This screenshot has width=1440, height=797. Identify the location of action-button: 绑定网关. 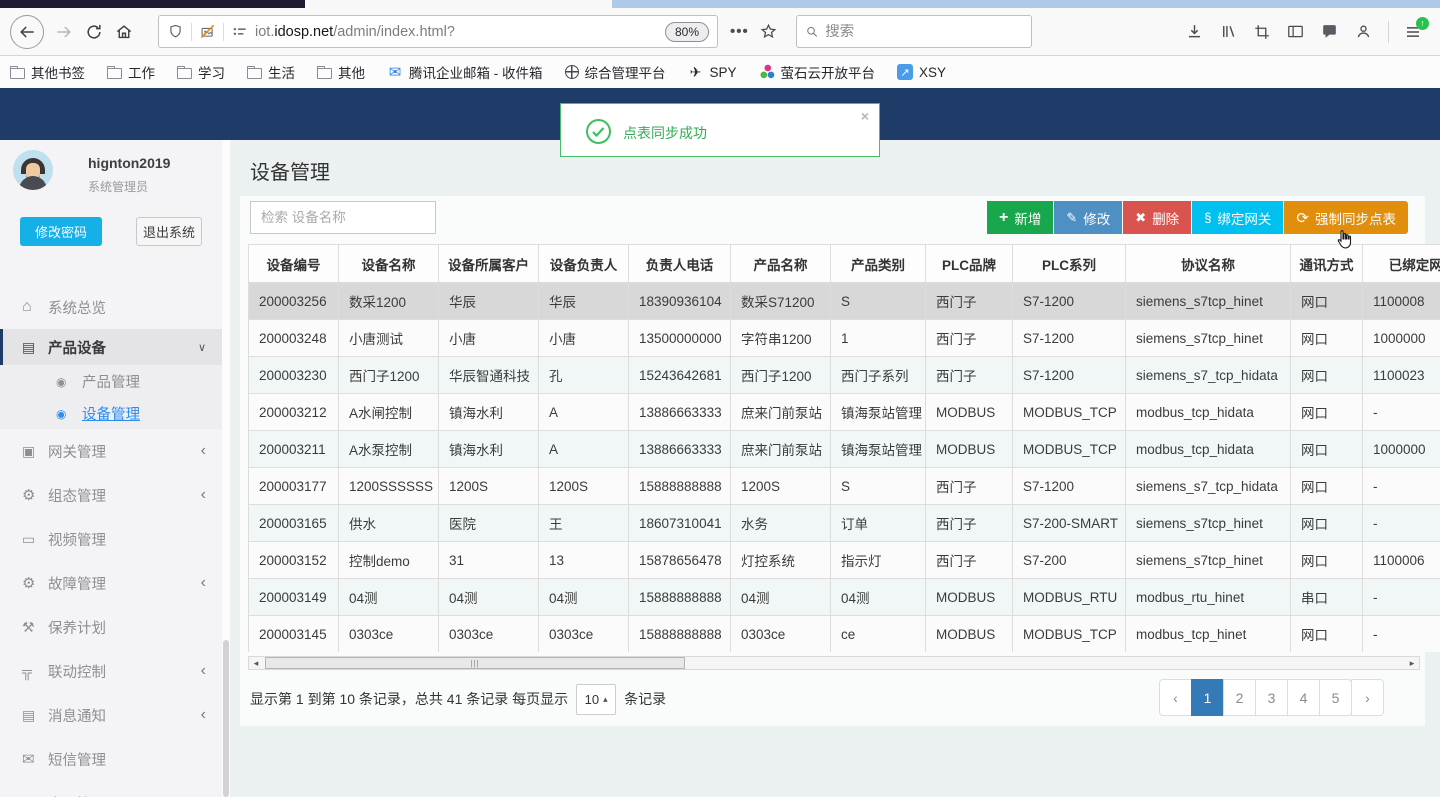
(1238, 217).